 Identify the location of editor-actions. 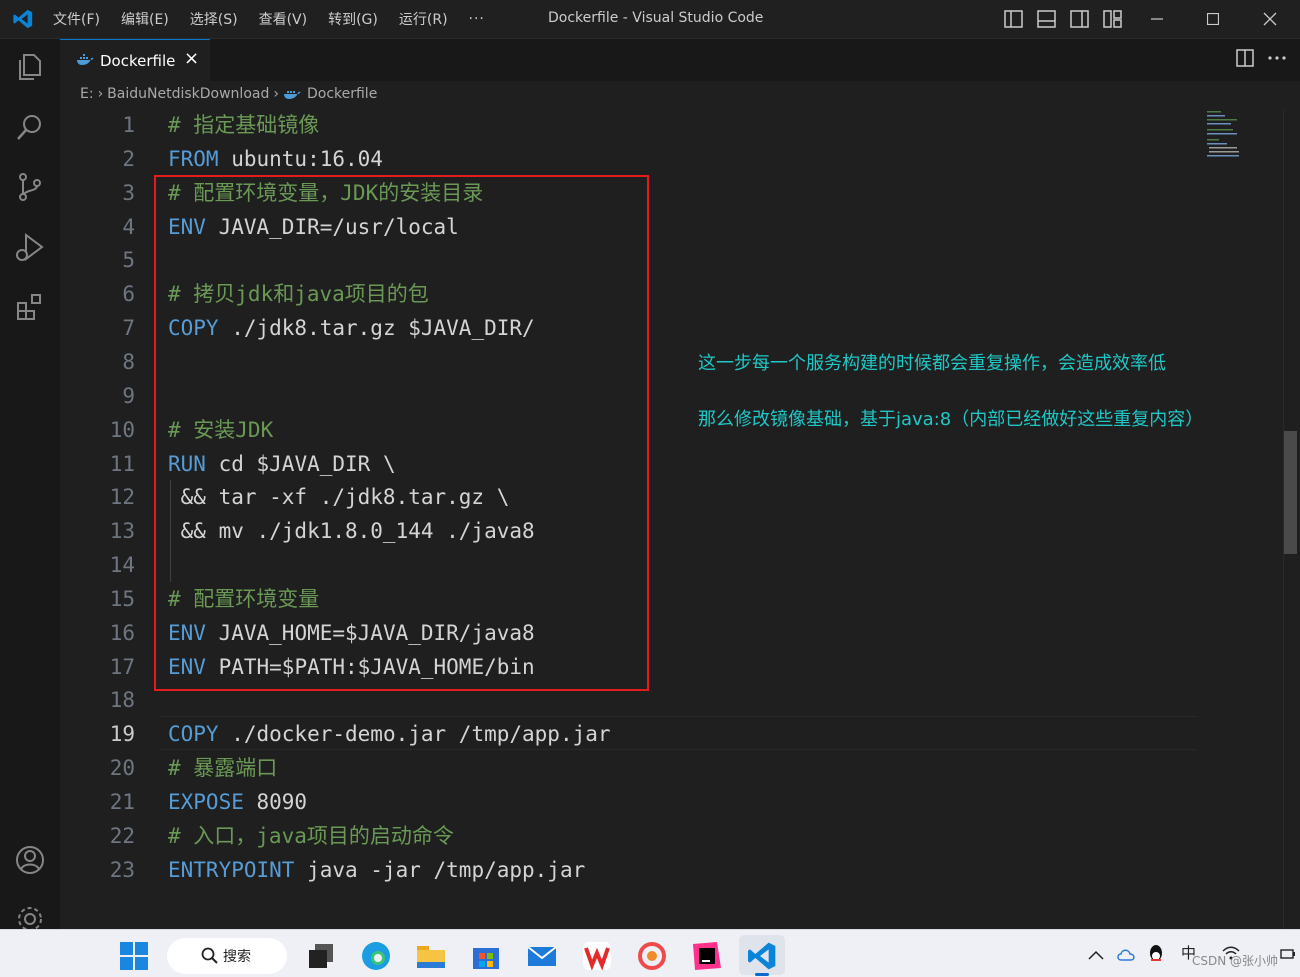
(1261, 58).